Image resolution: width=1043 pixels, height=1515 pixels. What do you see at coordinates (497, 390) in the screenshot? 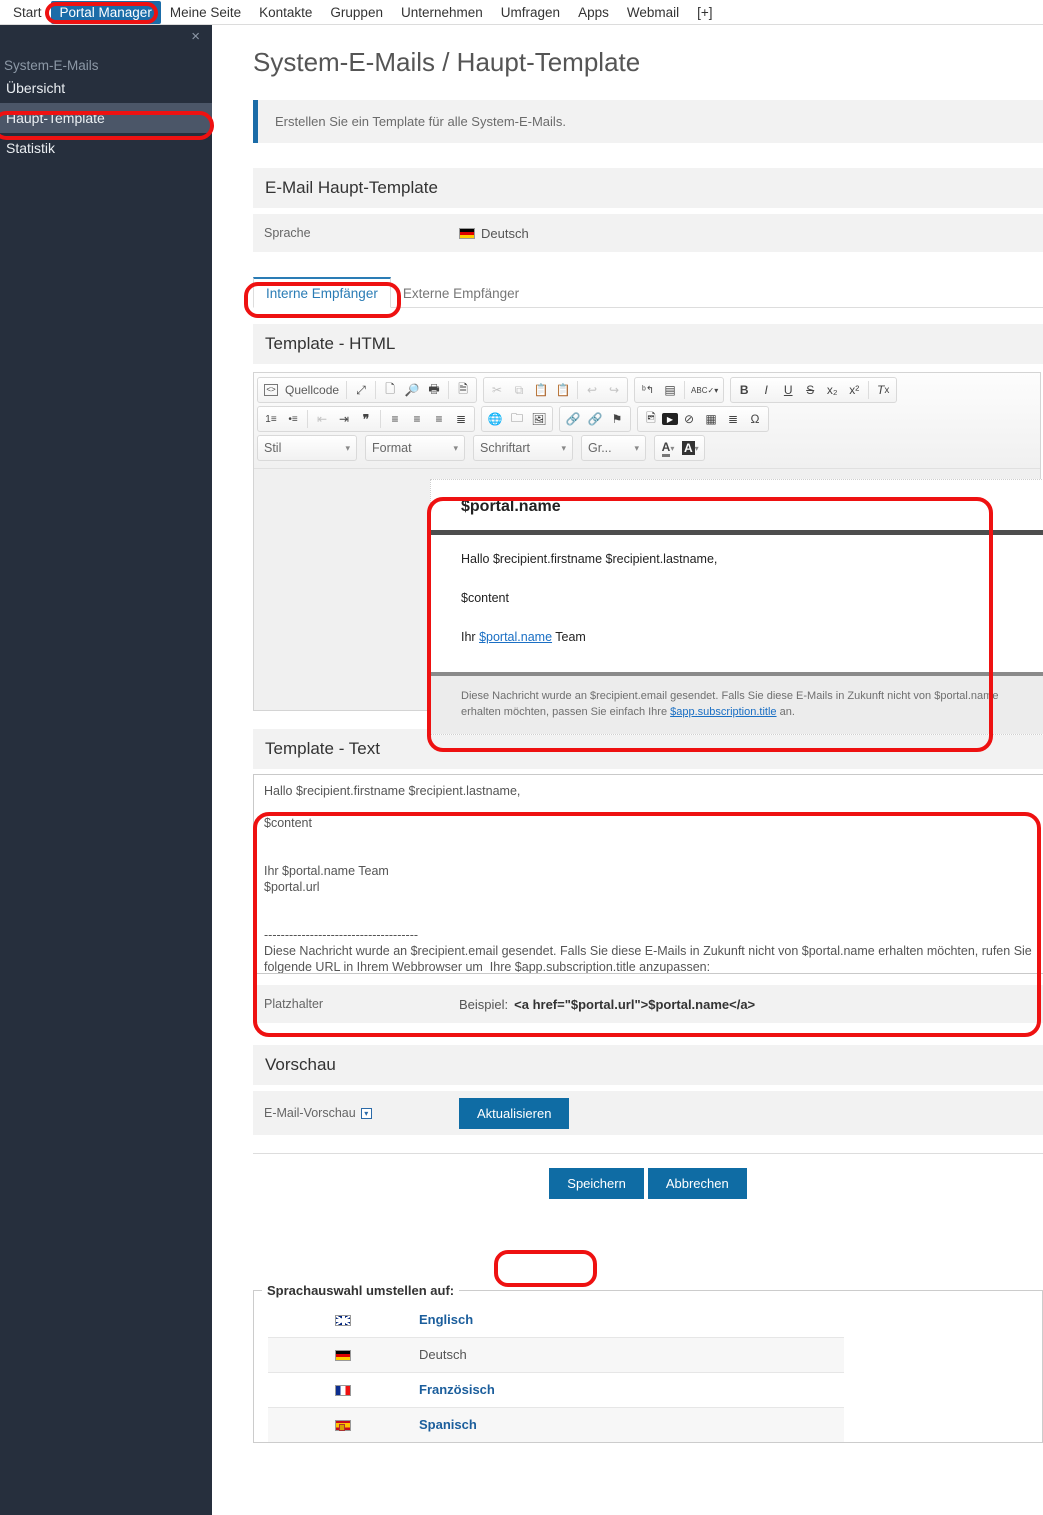
I see `cut-icon: ✂` at bounding box center [497, 390].